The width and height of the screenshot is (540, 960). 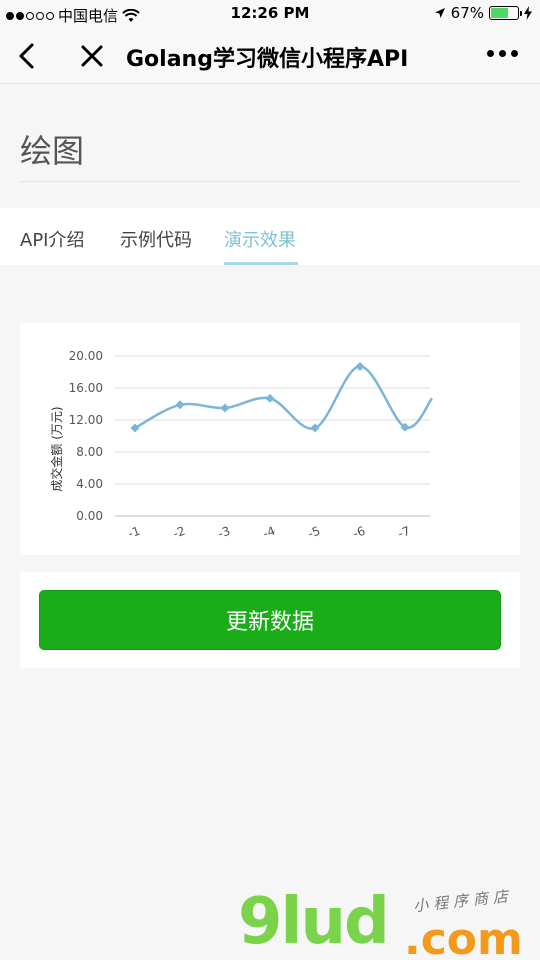 I want to click on x-tick-label: -4, so click(x=269, y=532).